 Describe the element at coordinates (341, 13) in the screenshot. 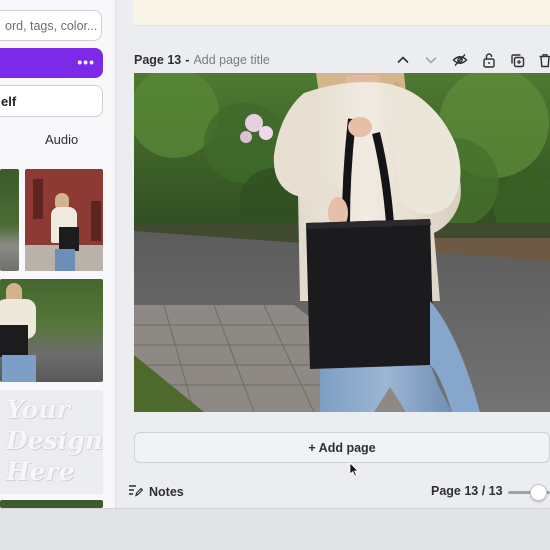

I see `previous-page-edge` at that location.